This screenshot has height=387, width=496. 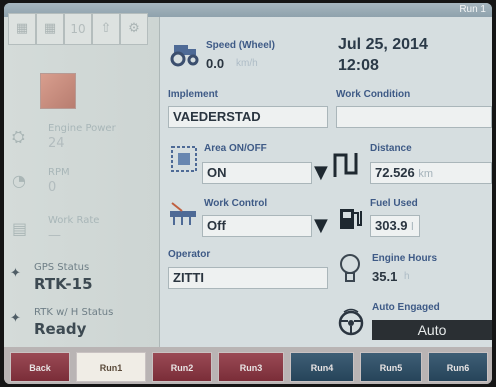 I want to click on distance-field: 72.526 km, so click(x=431, y=173).